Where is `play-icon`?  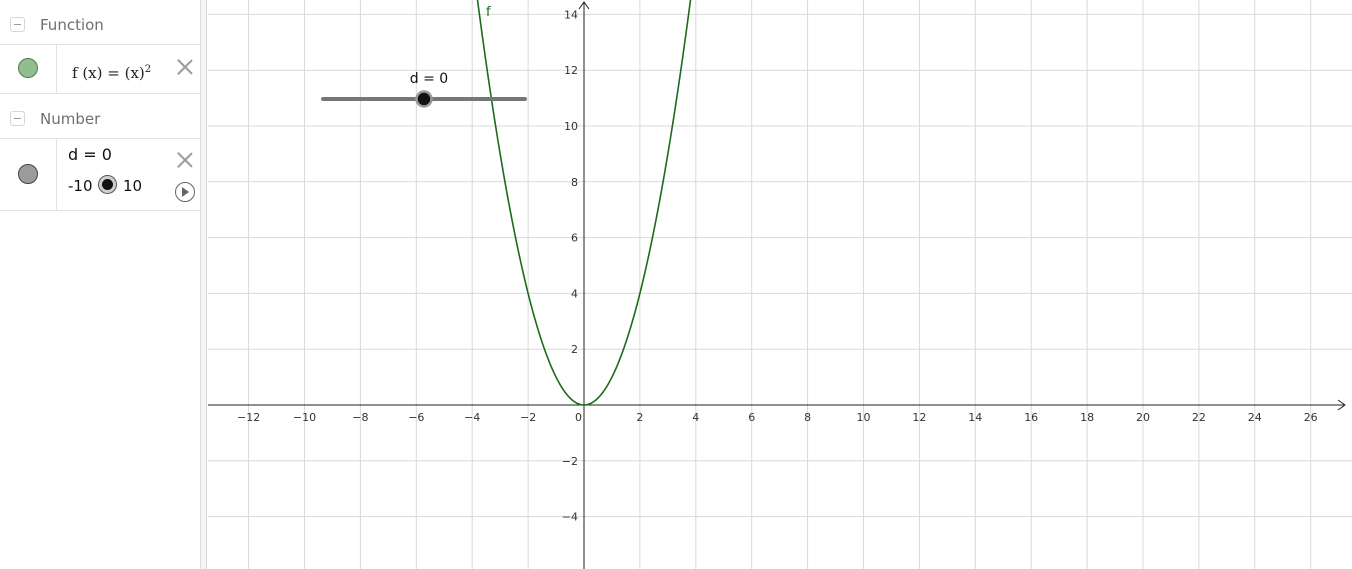
play-icon is located at coordinates (185, 192).